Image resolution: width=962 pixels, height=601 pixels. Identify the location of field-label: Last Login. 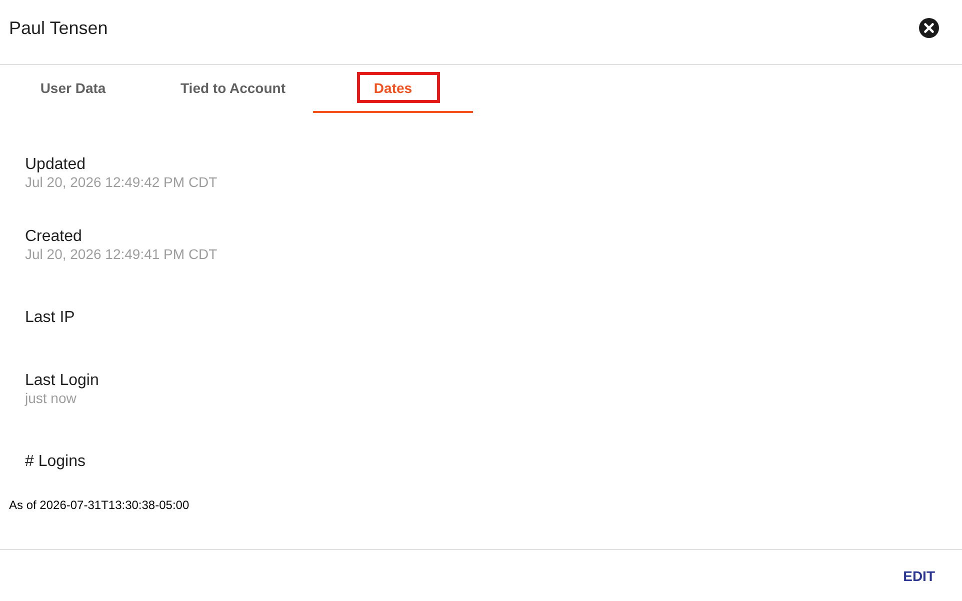
(62, 380).